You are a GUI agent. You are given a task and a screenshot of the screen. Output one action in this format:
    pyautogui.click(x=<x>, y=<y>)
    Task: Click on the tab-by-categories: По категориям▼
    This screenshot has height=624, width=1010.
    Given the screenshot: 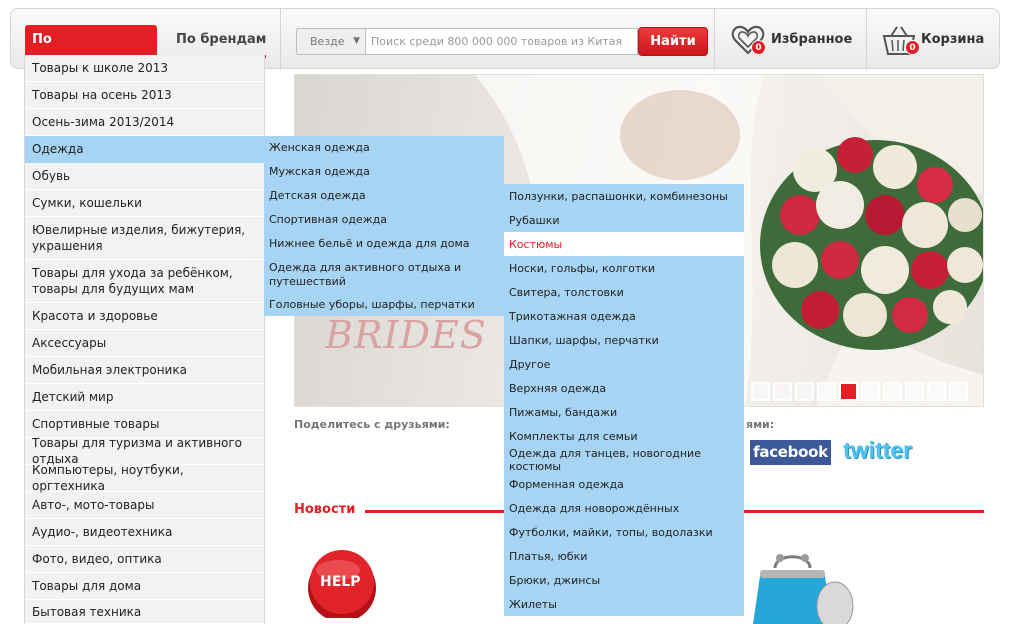 What is the action you would take?
    pyautogui.click(x=91, y=51)
    